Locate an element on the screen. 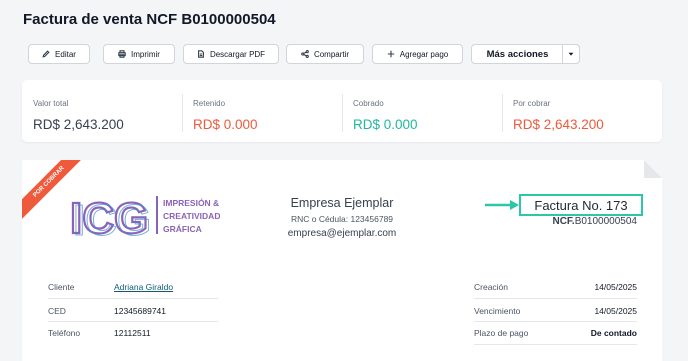  payment-term-value: De contado is located at coordinates (613, 333).